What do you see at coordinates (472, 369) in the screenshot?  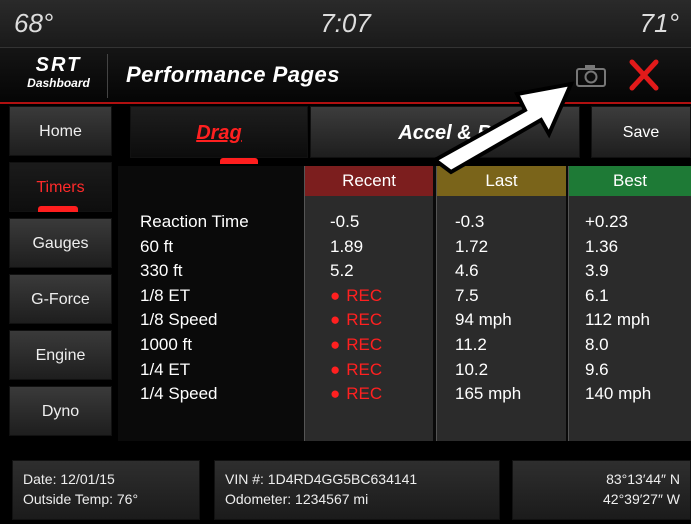 I see `last-value: 10.2` at bounding box center [472, 369].